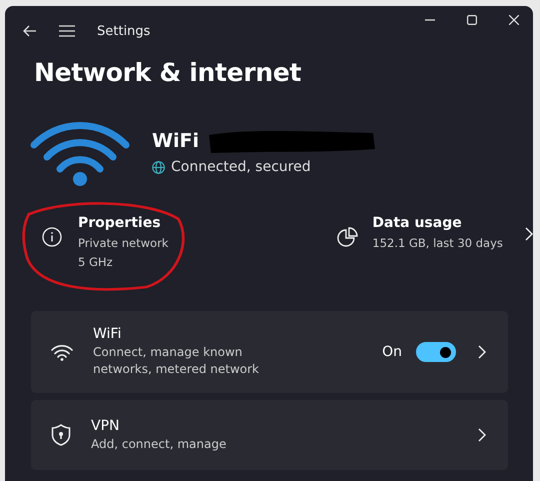  Describe the element at coordinates (123, 243) in the screenshot. I see `property-value: Private network` at that location.